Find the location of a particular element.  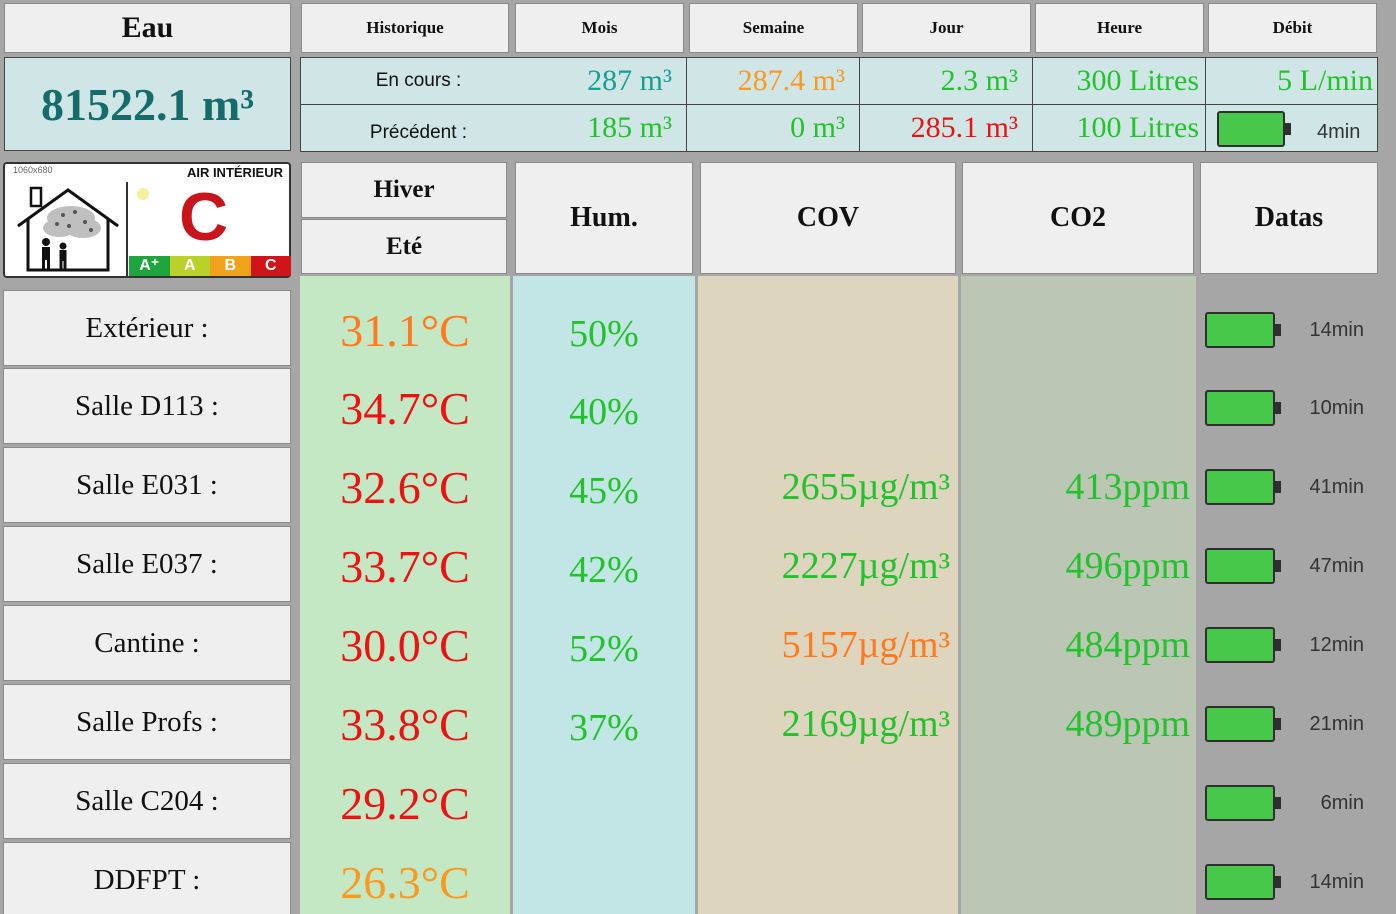

header-humidity: Hum. is located at coordinates (604, 218).